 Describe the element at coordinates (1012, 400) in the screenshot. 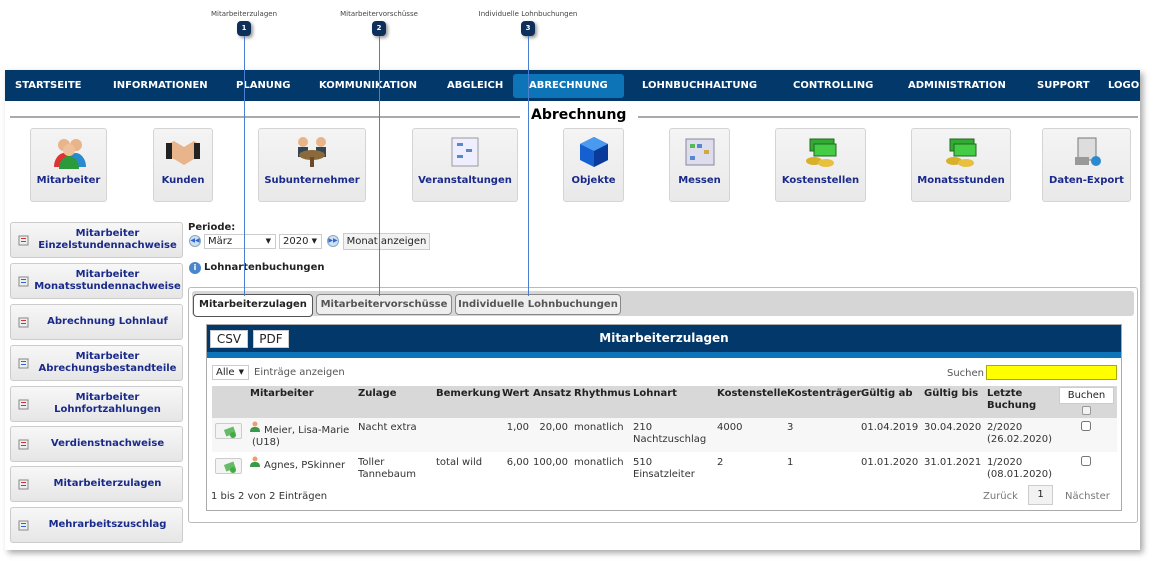

I see `column-header: Letzte Buchung` at that location.